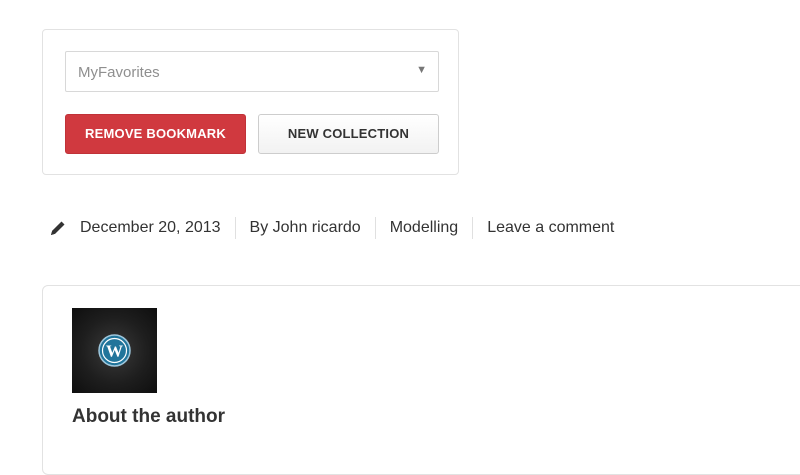  What do you see at coordinates (550, 228) in the screenshot?
I see `leave-comment-link: Leave a comment` at bounding box center [550, 228].